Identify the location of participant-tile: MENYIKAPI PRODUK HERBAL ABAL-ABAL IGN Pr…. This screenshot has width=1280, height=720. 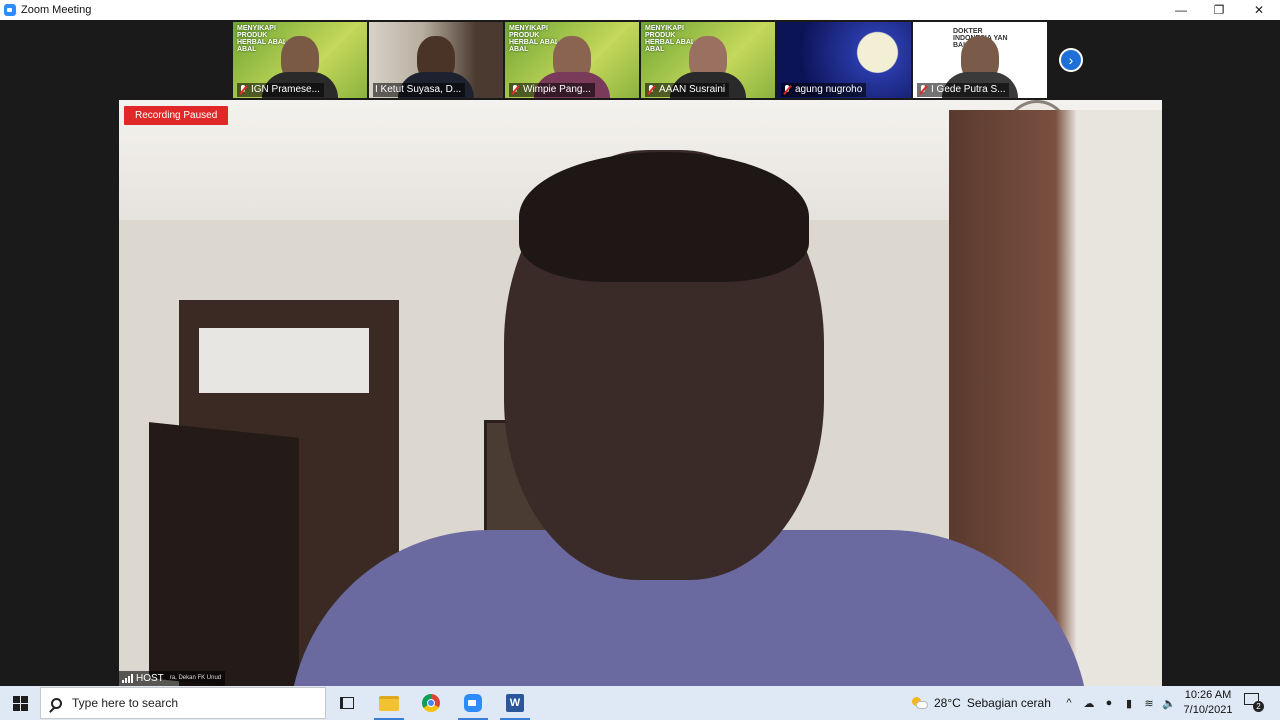
(300, 60).